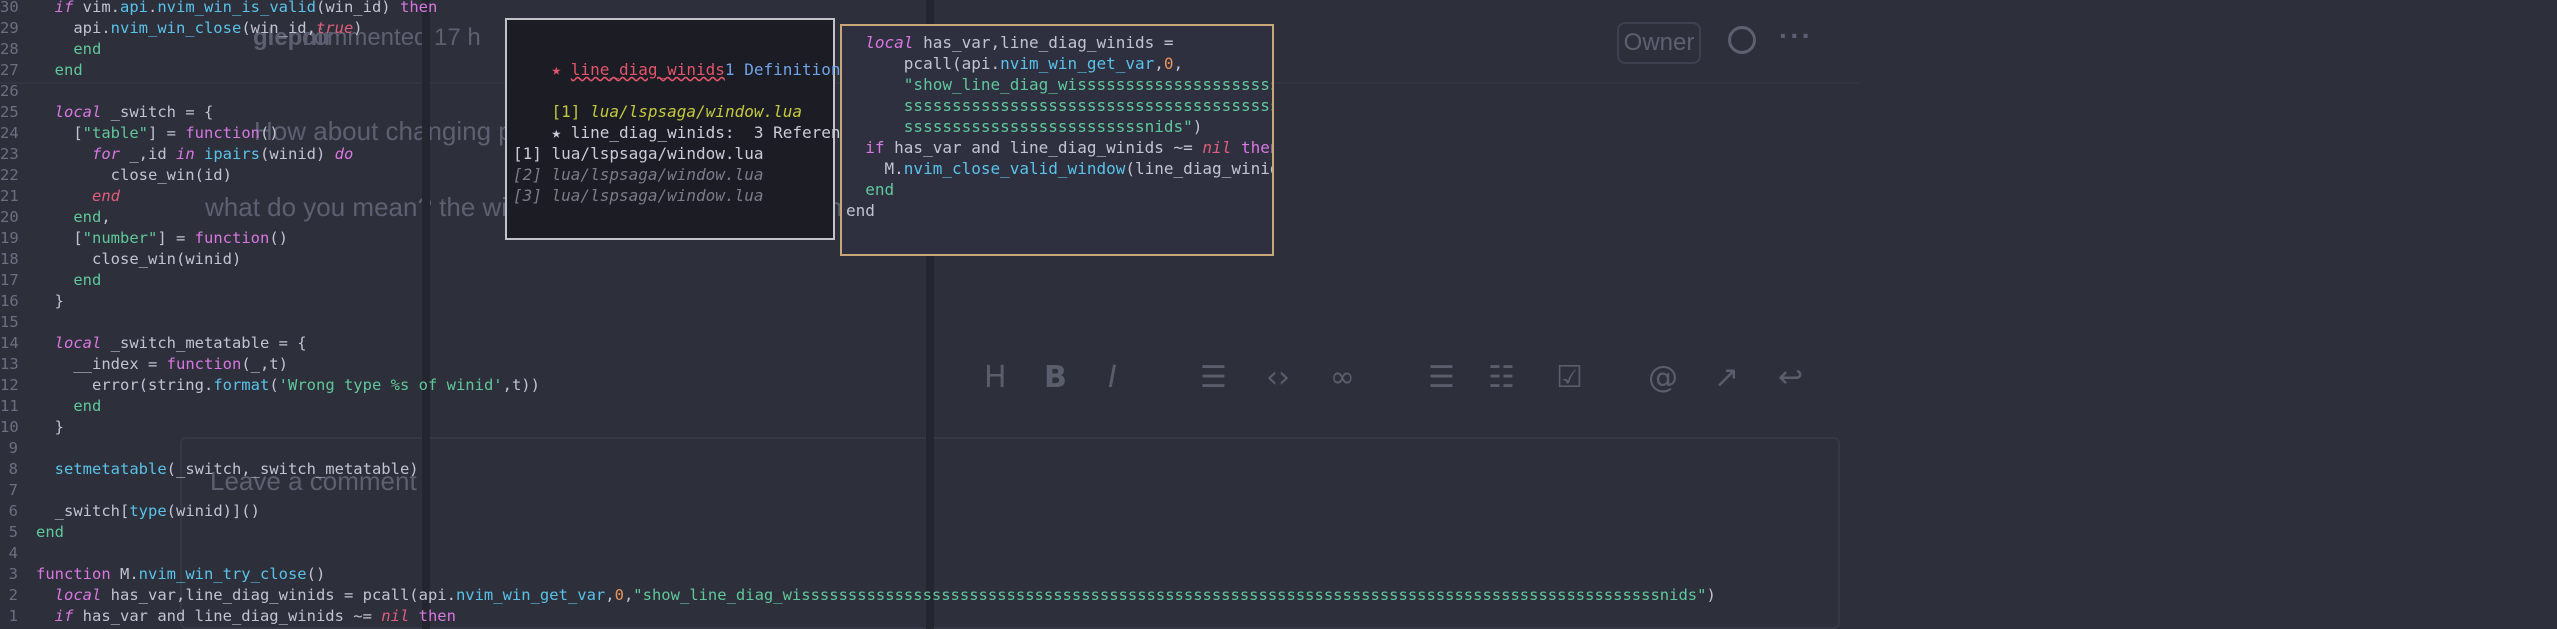 The width and height of the screenshot is (2557, 629). What do you see at coordinates (9, 91) in the screenshot?
I see `line-number: 26` at bounding box center [9, 91].